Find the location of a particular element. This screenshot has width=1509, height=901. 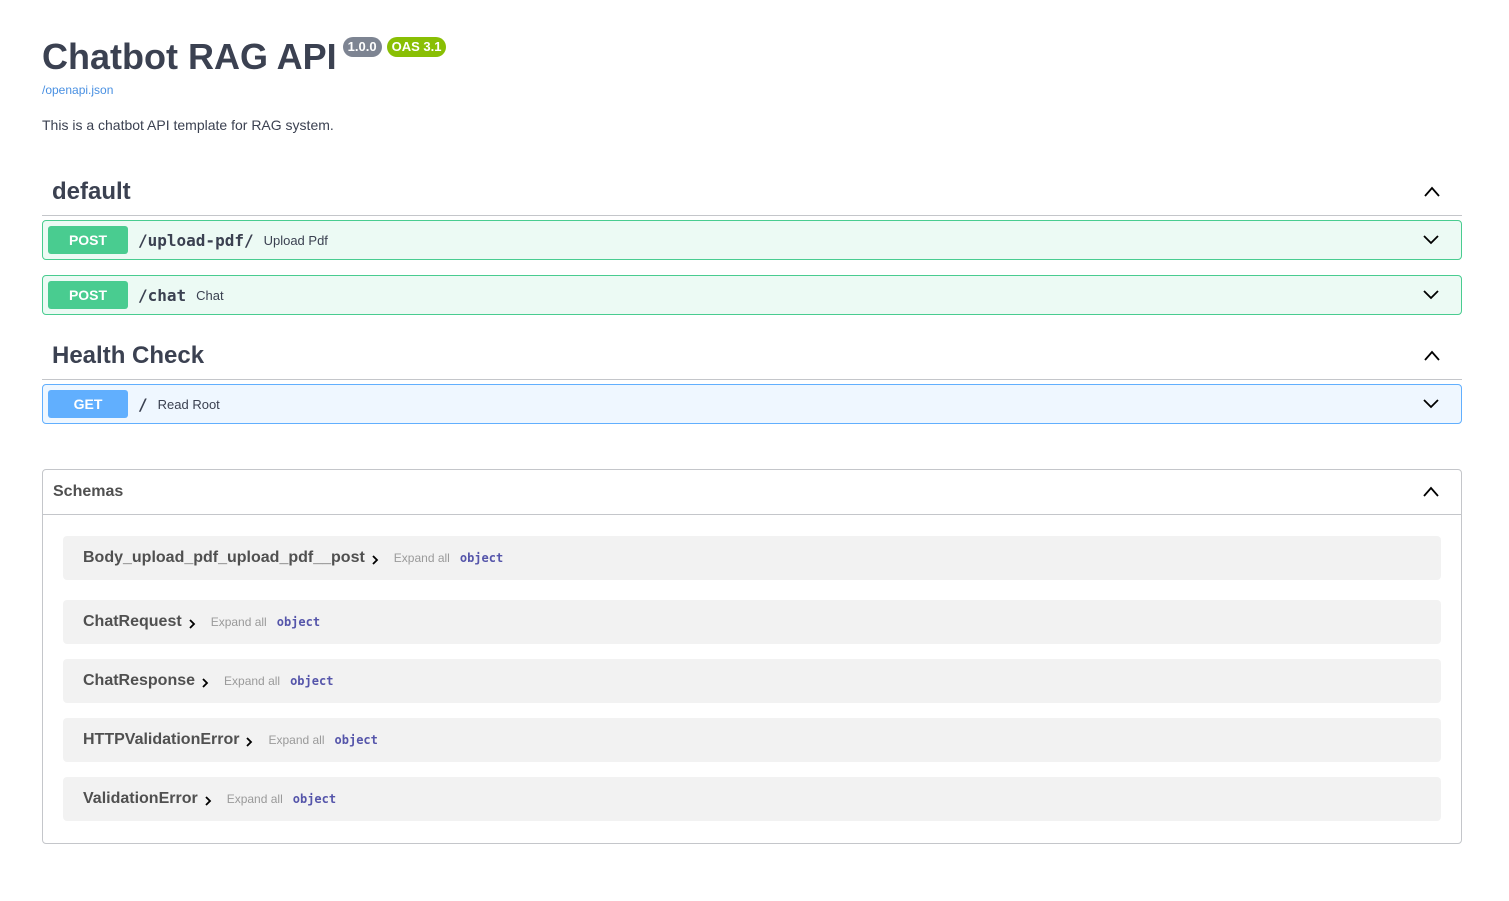

method-badge: GET is located at coordinates (88, 404).